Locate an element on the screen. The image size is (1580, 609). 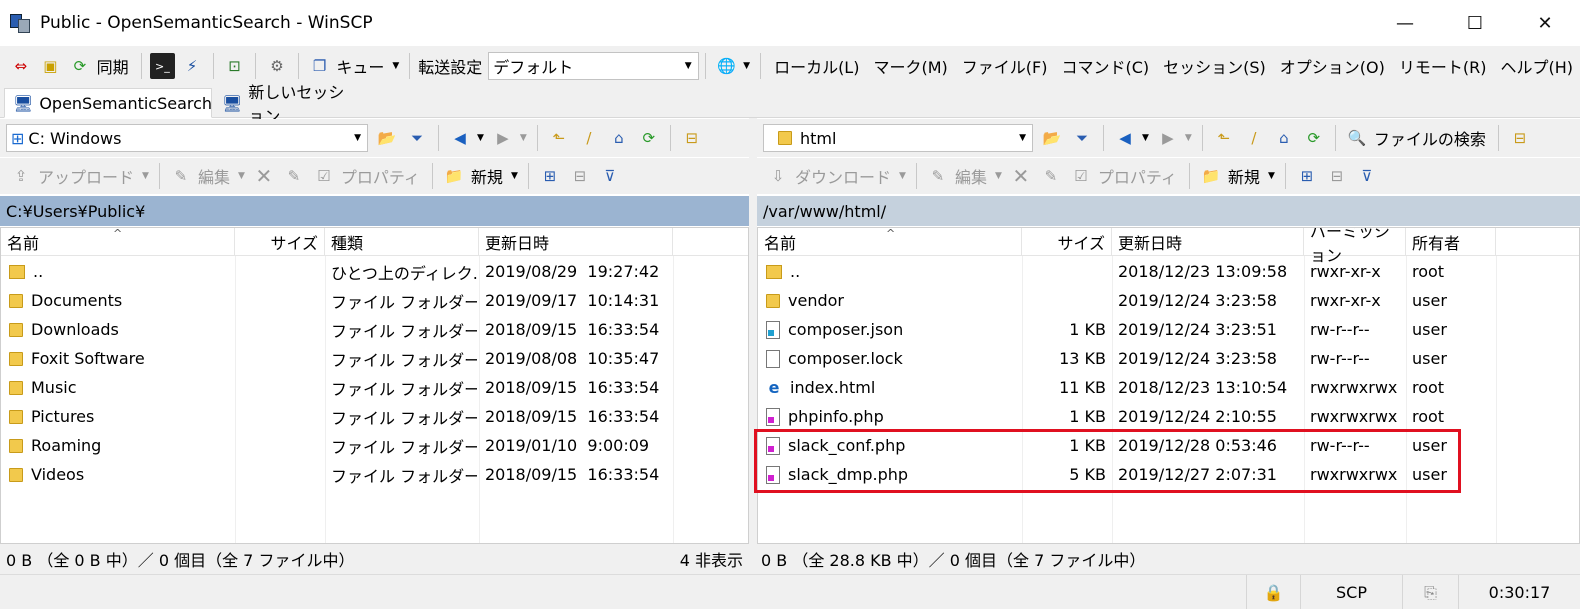
menu-session: セッション(S) is located at coordinates (1214, 66).